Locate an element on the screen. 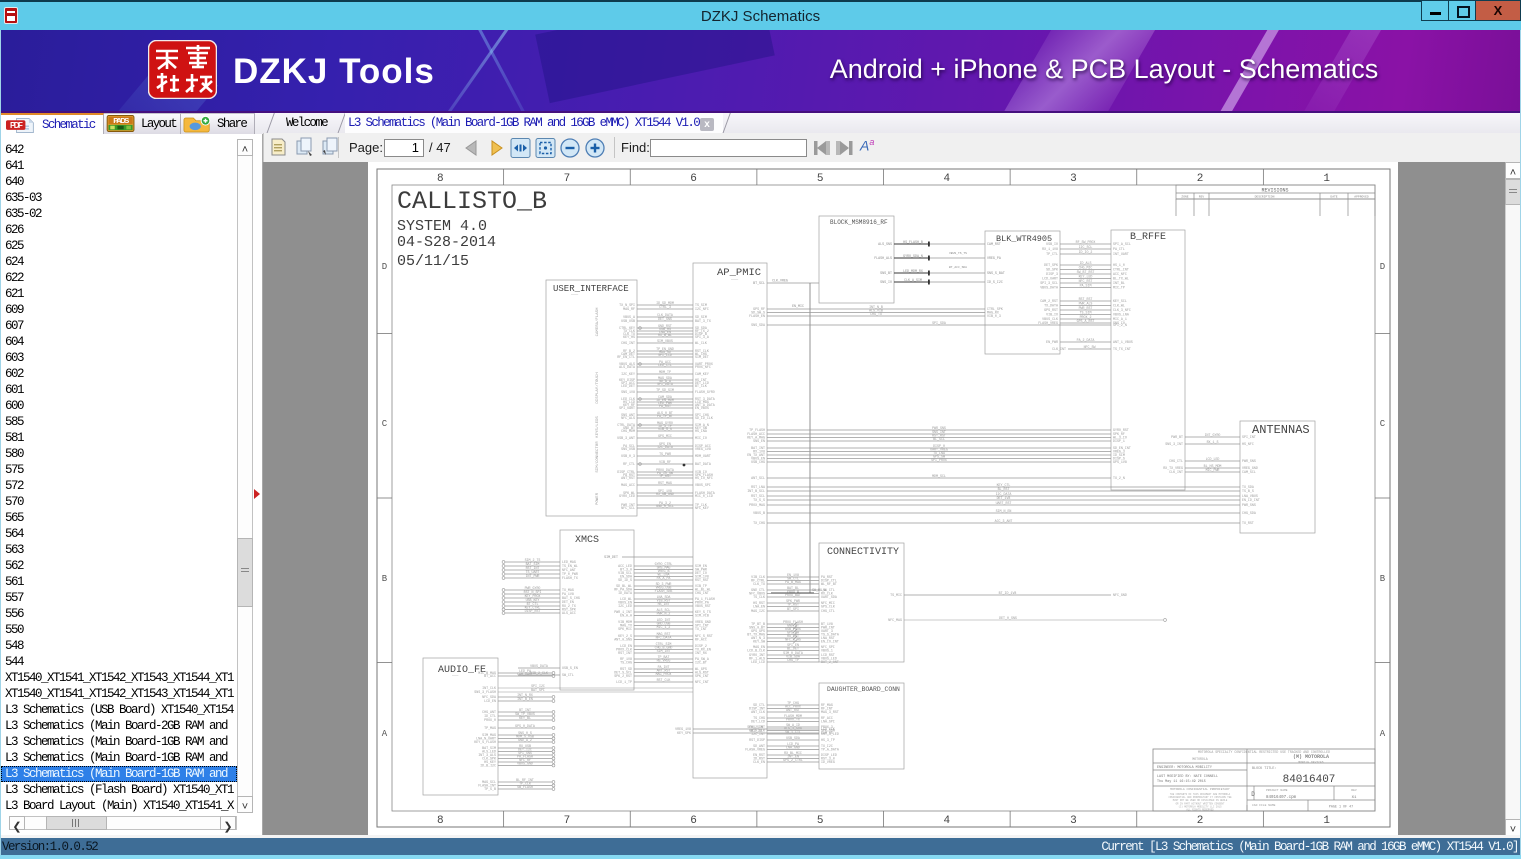 Image resolution: width=1521 pixels, height=859 pixels. svg-text: INT_UART is located at coordinates (1121, 254).